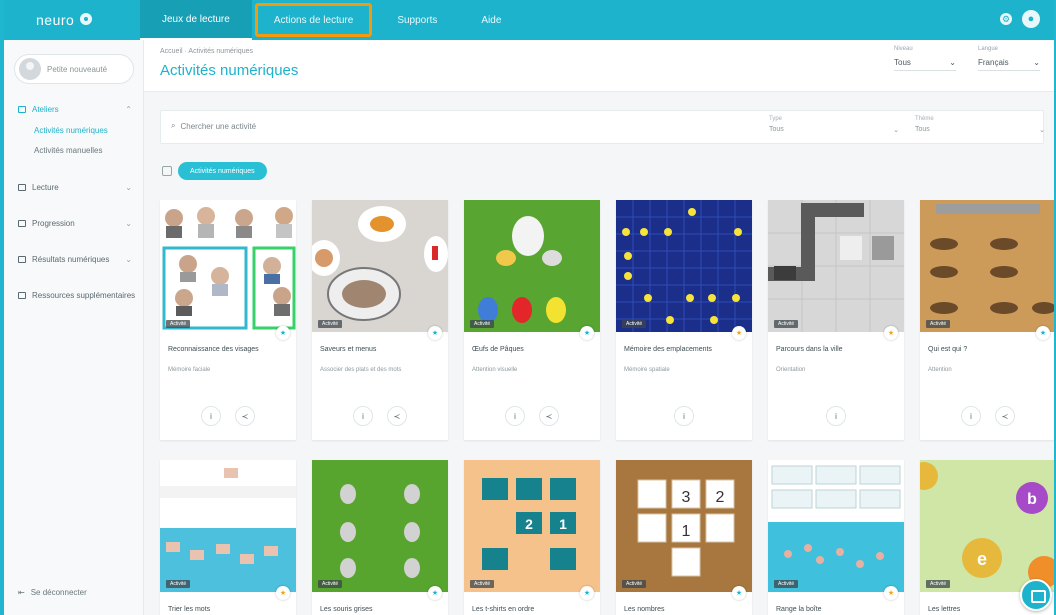 Image resolution: width=1056 pixels, height=615 pixels. Describe the element at coordinates (189, 370) in the screenshot. I see `card-subtitle: Mémoire faciale` at that location.